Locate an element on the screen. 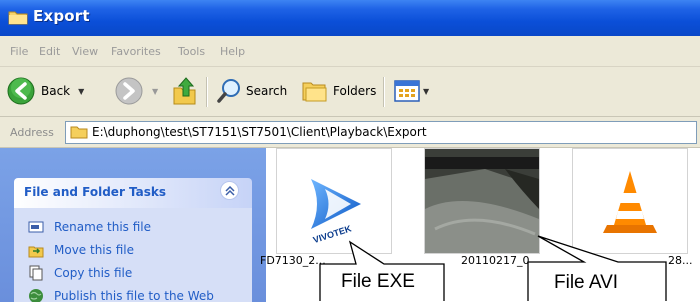 This screenshot has height=302, width=700. folders-button: Folders is located at coordinates (338, 91).